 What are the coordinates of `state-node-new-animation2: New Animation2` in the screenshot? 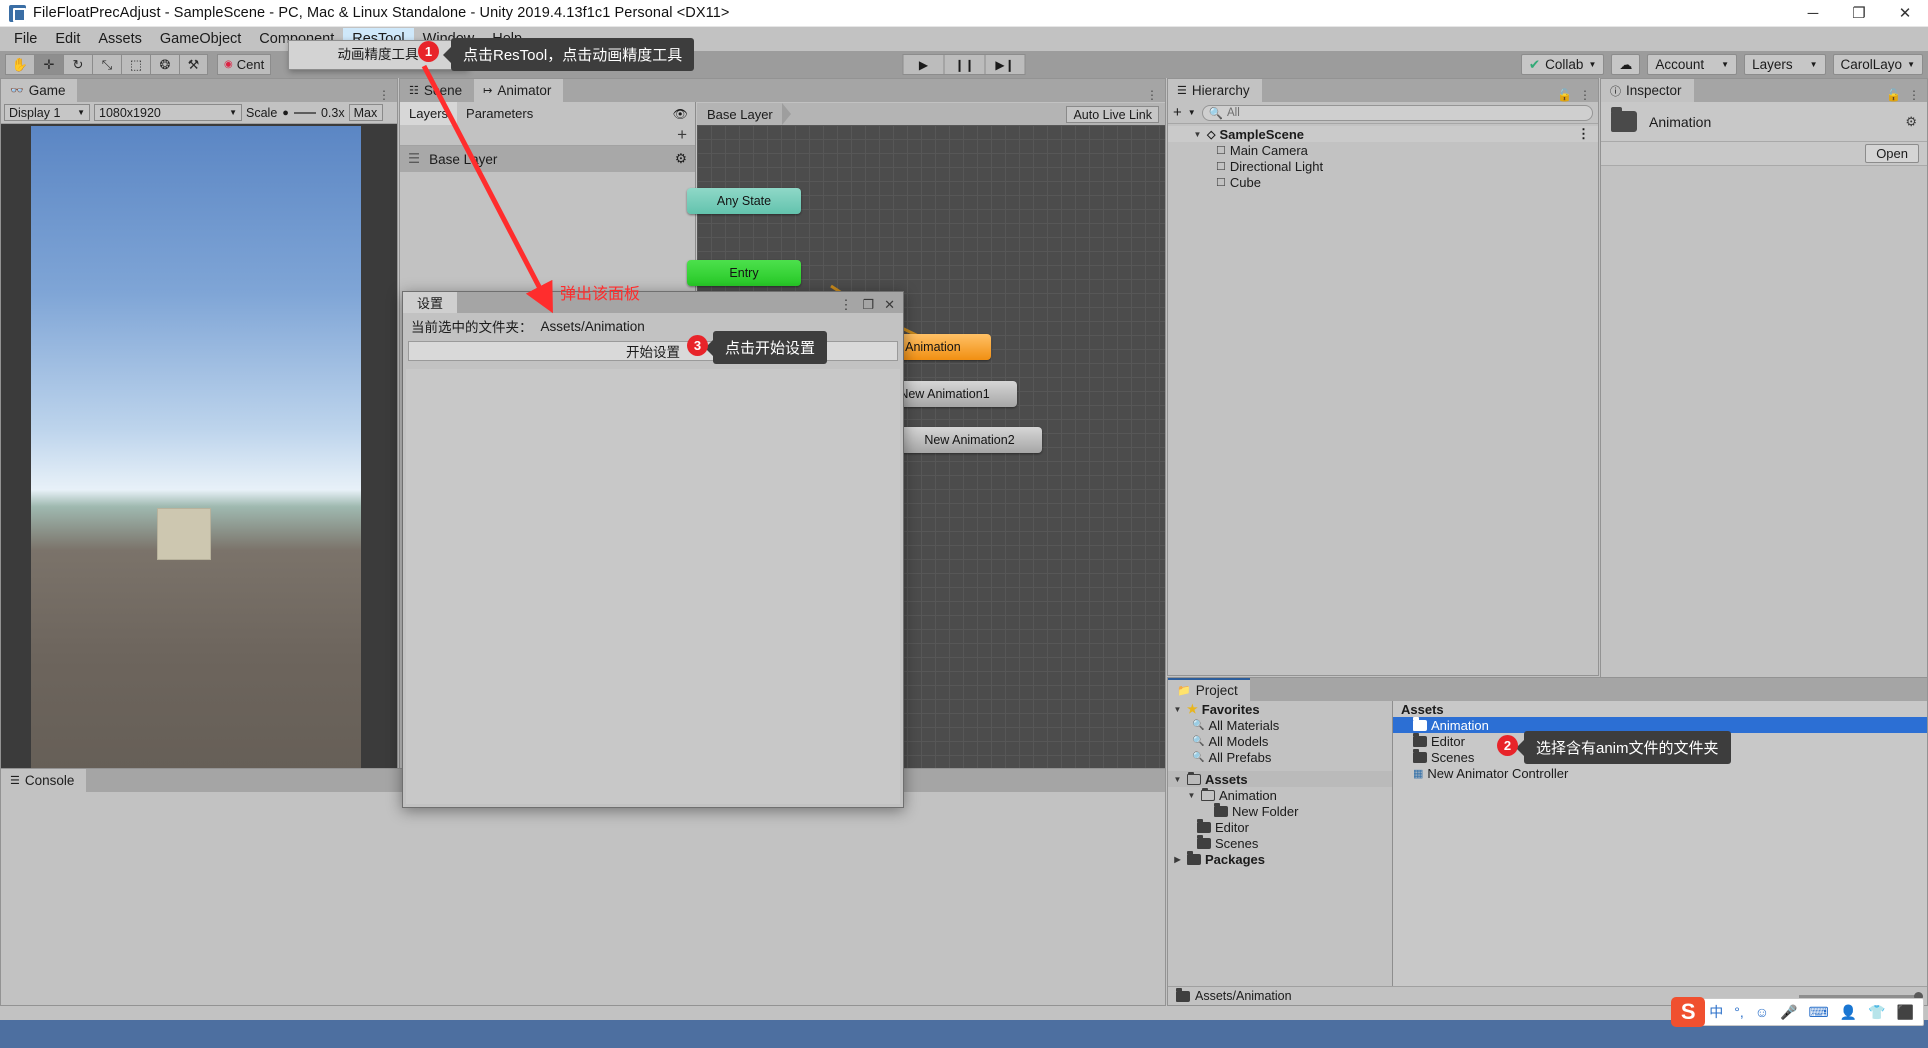 It's located at (969, 440).